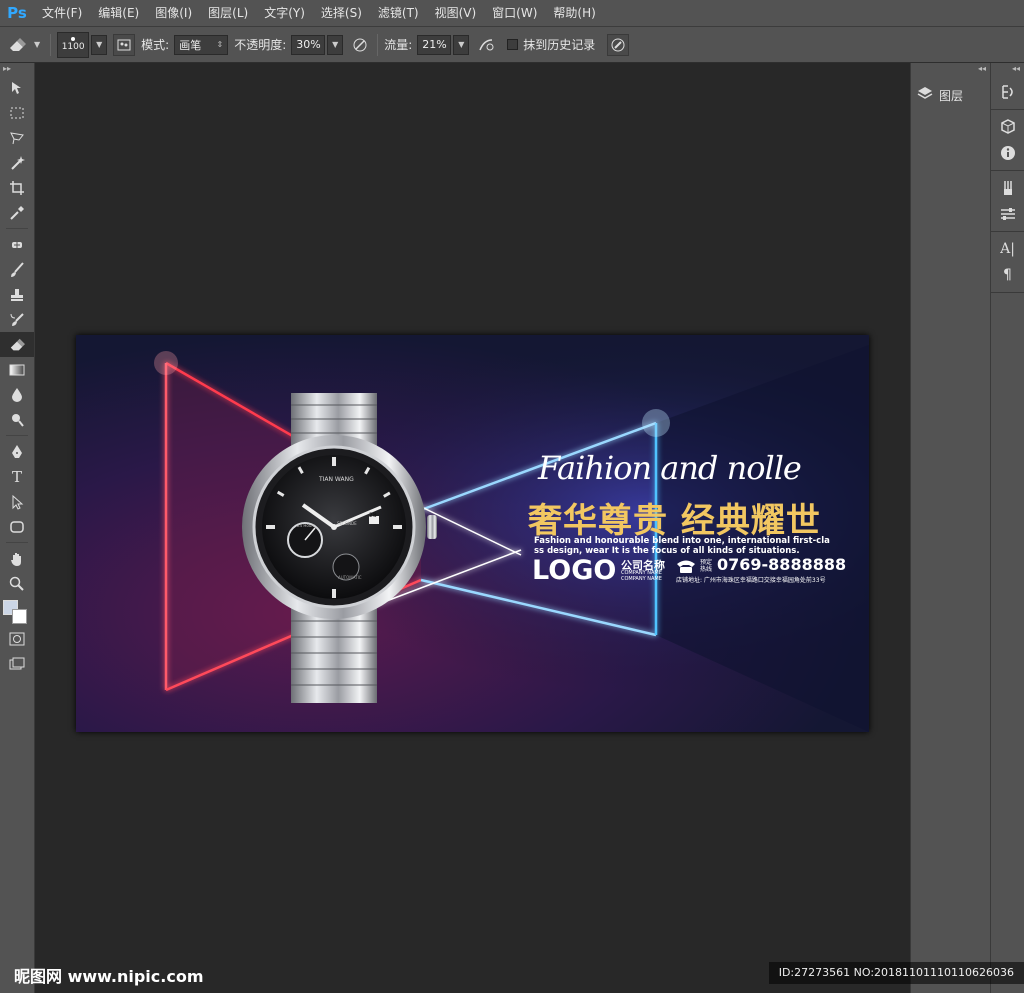  Describe the element at coordinates (398, 13) in the screenshot. I see `menu-filter: 滤镜(T)` at that location.